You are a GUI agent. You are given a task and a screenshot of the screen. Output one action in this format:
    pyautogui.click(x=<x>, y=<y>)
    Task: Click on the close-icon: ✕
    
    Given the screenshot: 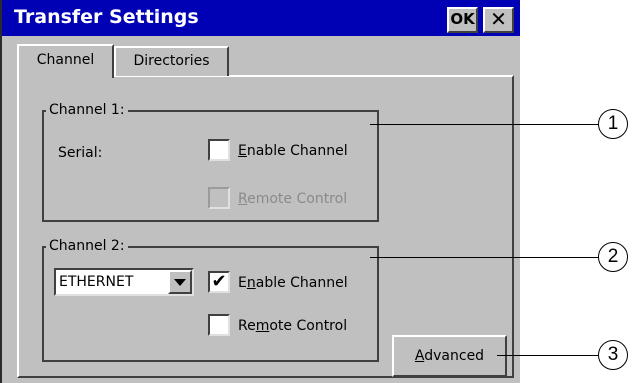 What is the action you would take?
    pyautogui.click(x=498, y=20)
    